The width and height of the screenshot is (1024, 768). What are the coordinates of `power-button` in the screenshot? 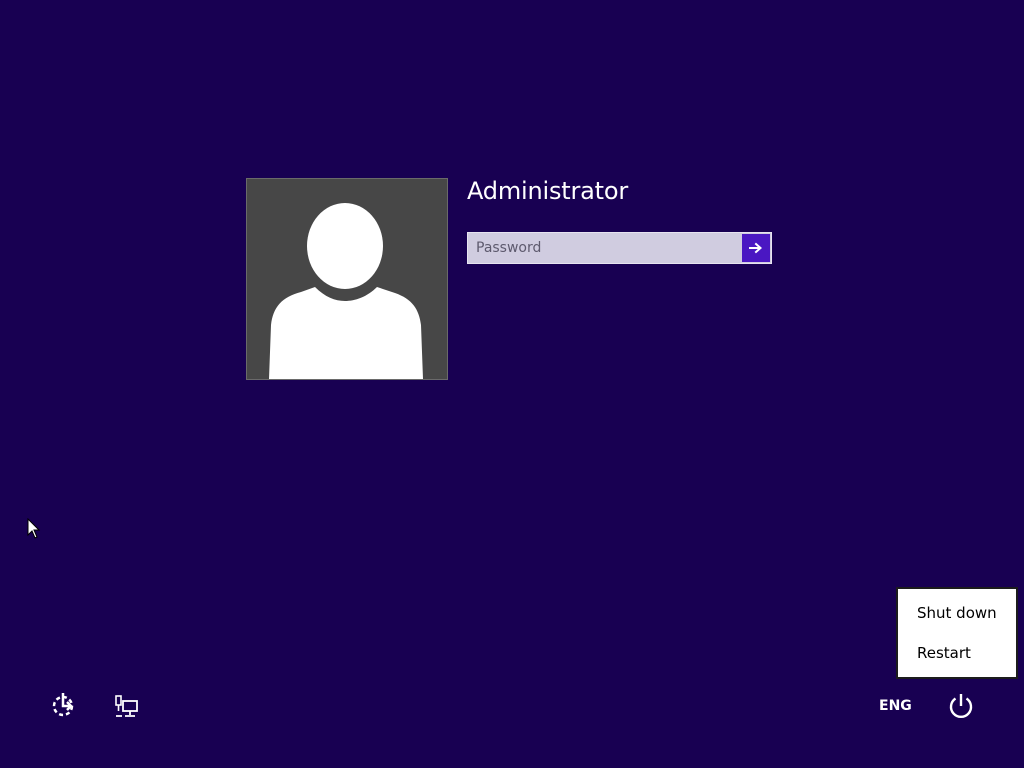 It's located at (961, 706).